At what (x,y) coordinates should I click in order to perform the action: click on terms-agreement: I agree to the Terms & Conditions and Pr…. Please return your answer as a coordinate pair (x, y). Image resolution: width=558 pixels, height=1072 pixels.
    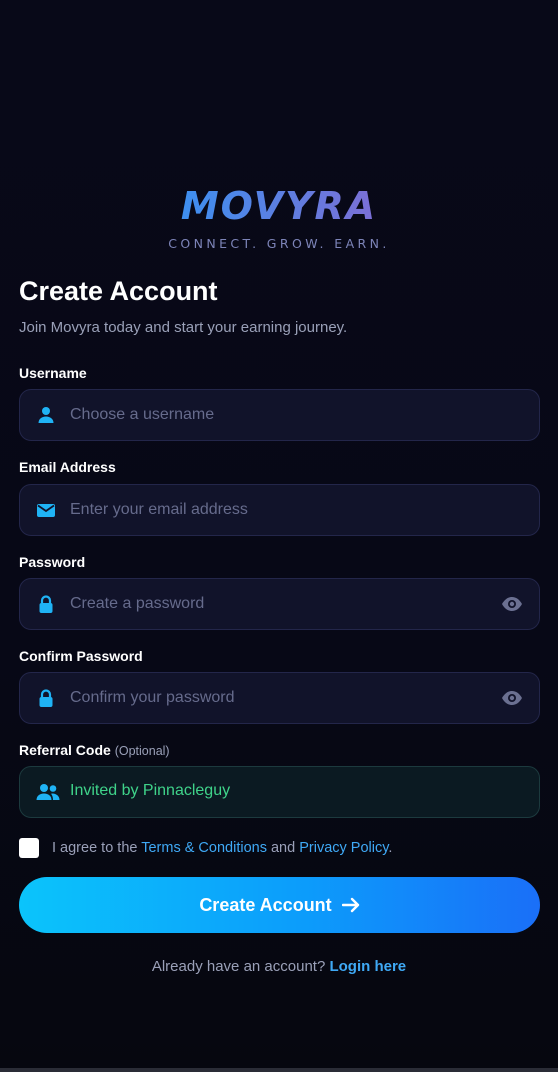
    Looking at the image, I should click on (205, 848).